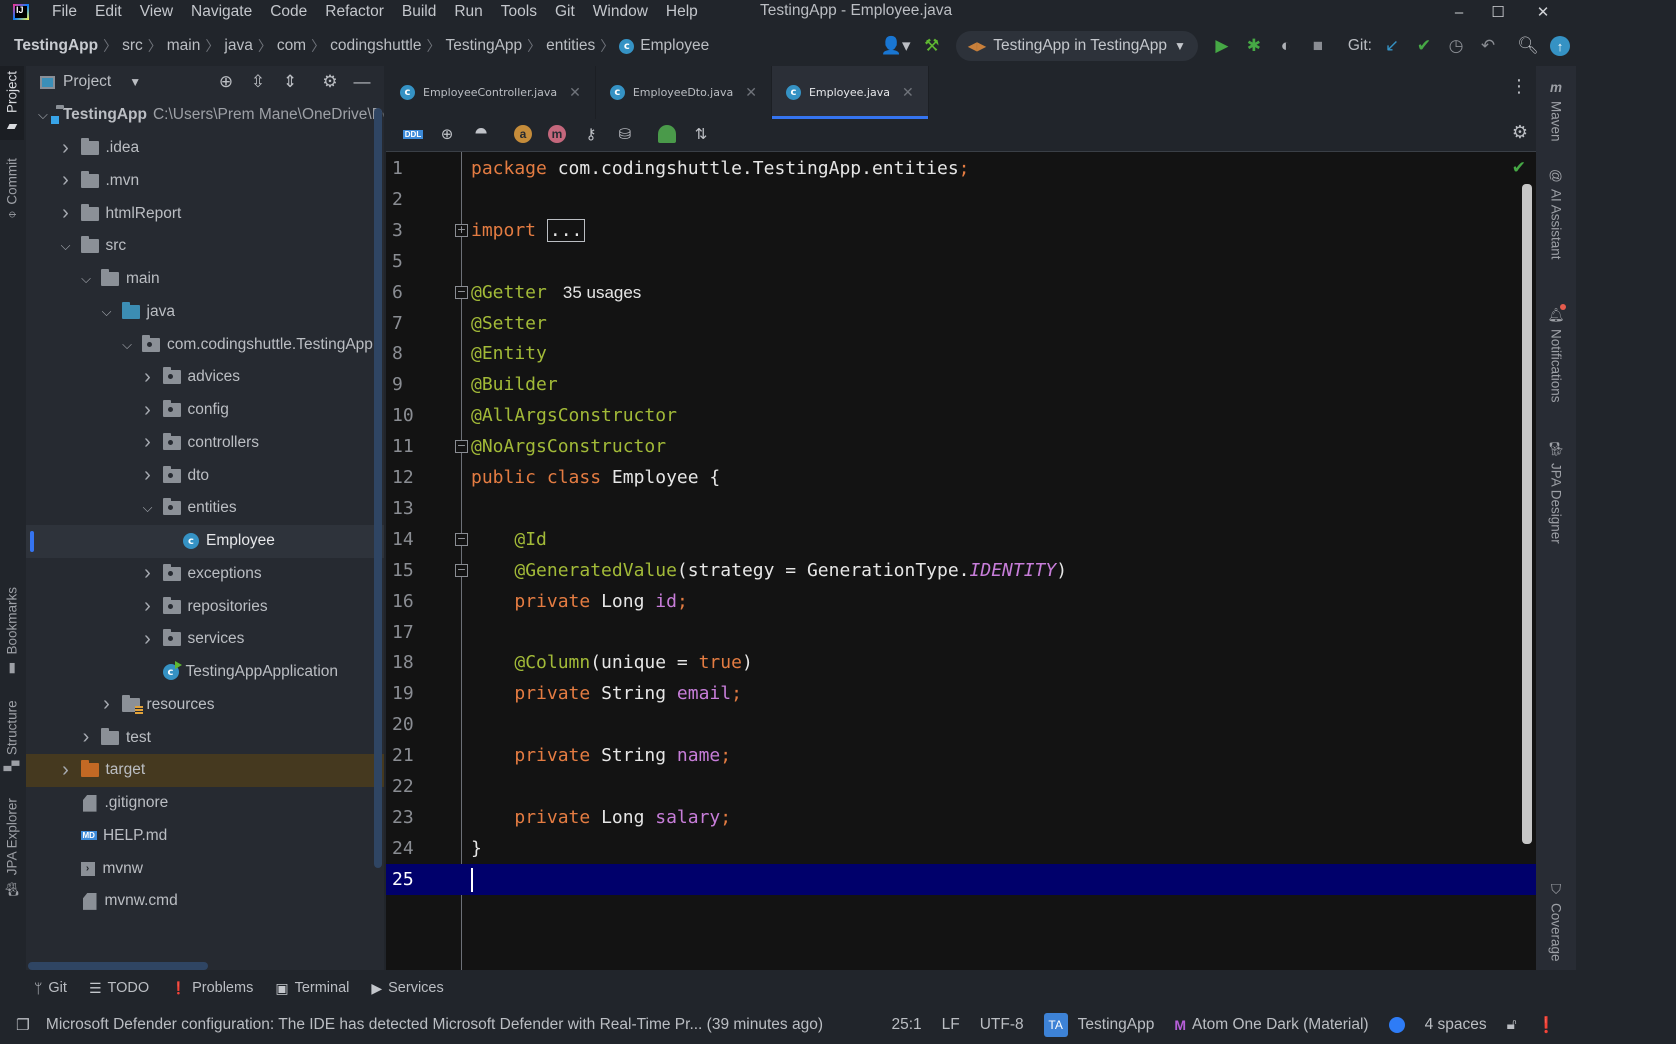 The height and width of the screenshot is (1044, 1676). What do you see at coordinates (961, 848) in the screenshot?
I see `code-line: 24}` at bounding box center [961, 848].